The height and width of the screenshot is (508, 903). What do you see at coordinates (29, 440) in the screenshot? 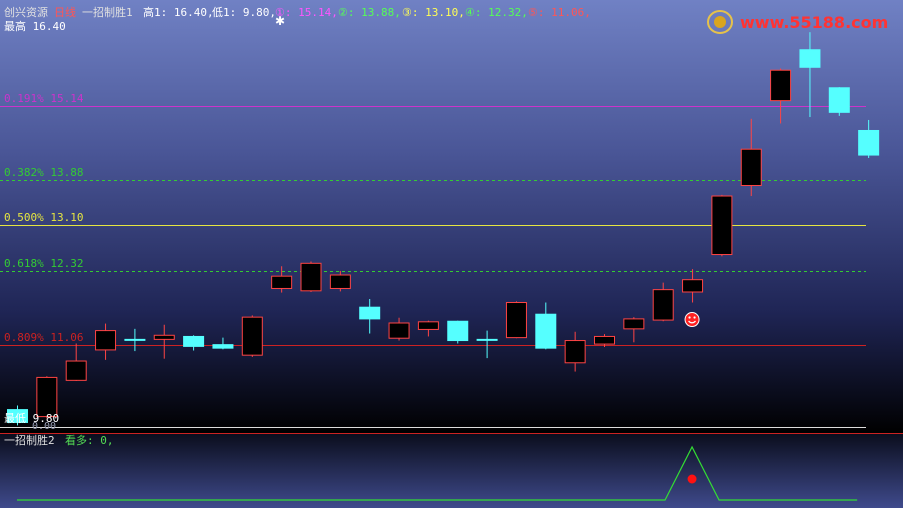
I see `sub-indicator-title: 一招制胜2` at bounding box center [29, 440].